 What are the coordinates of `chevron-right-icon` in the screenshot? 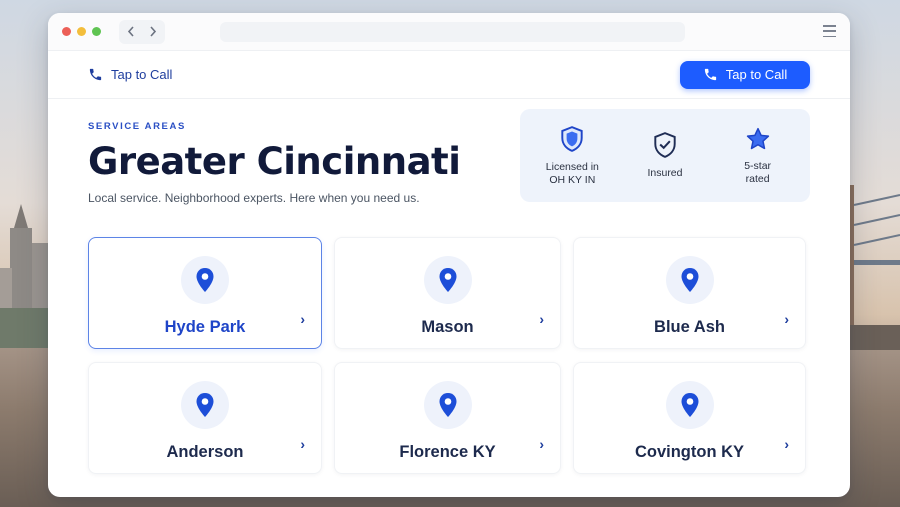 It's located at (153, 31).